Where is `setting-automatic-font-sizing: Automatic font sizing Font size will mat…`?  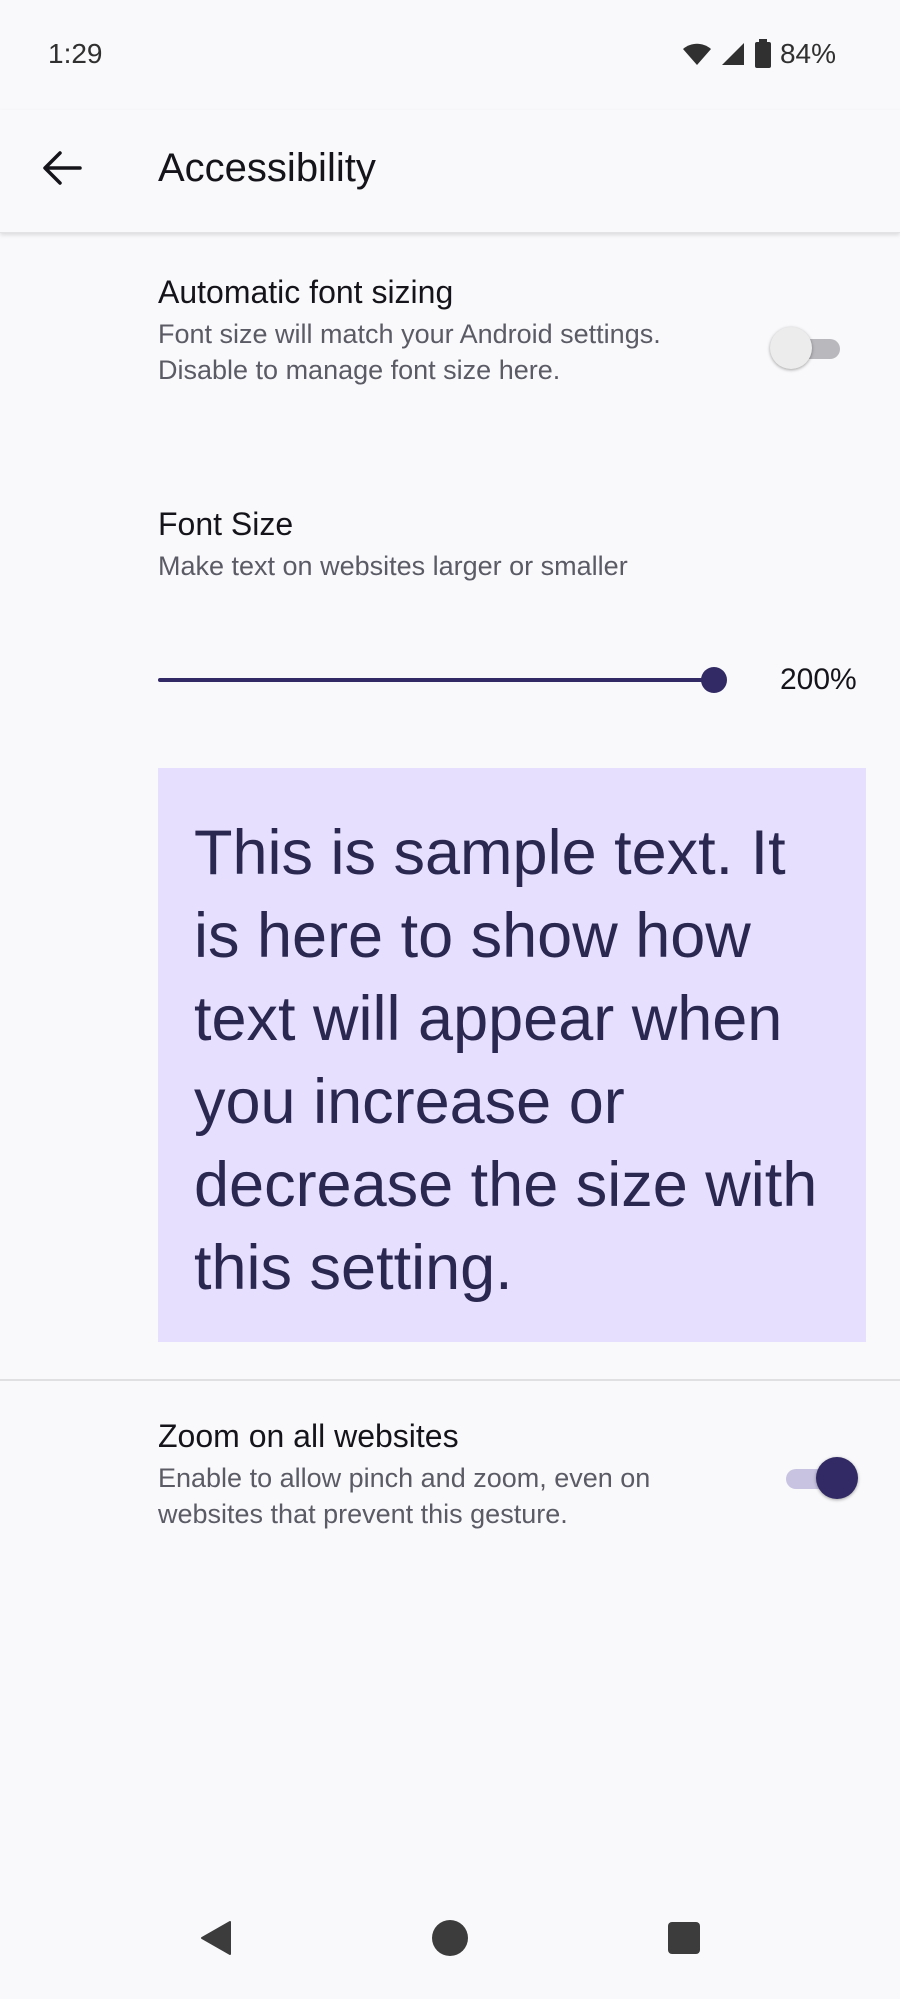
setting-automatic-font-sizing: Automatic font sizing Font size will mat… is located at coordinates (418, 330).